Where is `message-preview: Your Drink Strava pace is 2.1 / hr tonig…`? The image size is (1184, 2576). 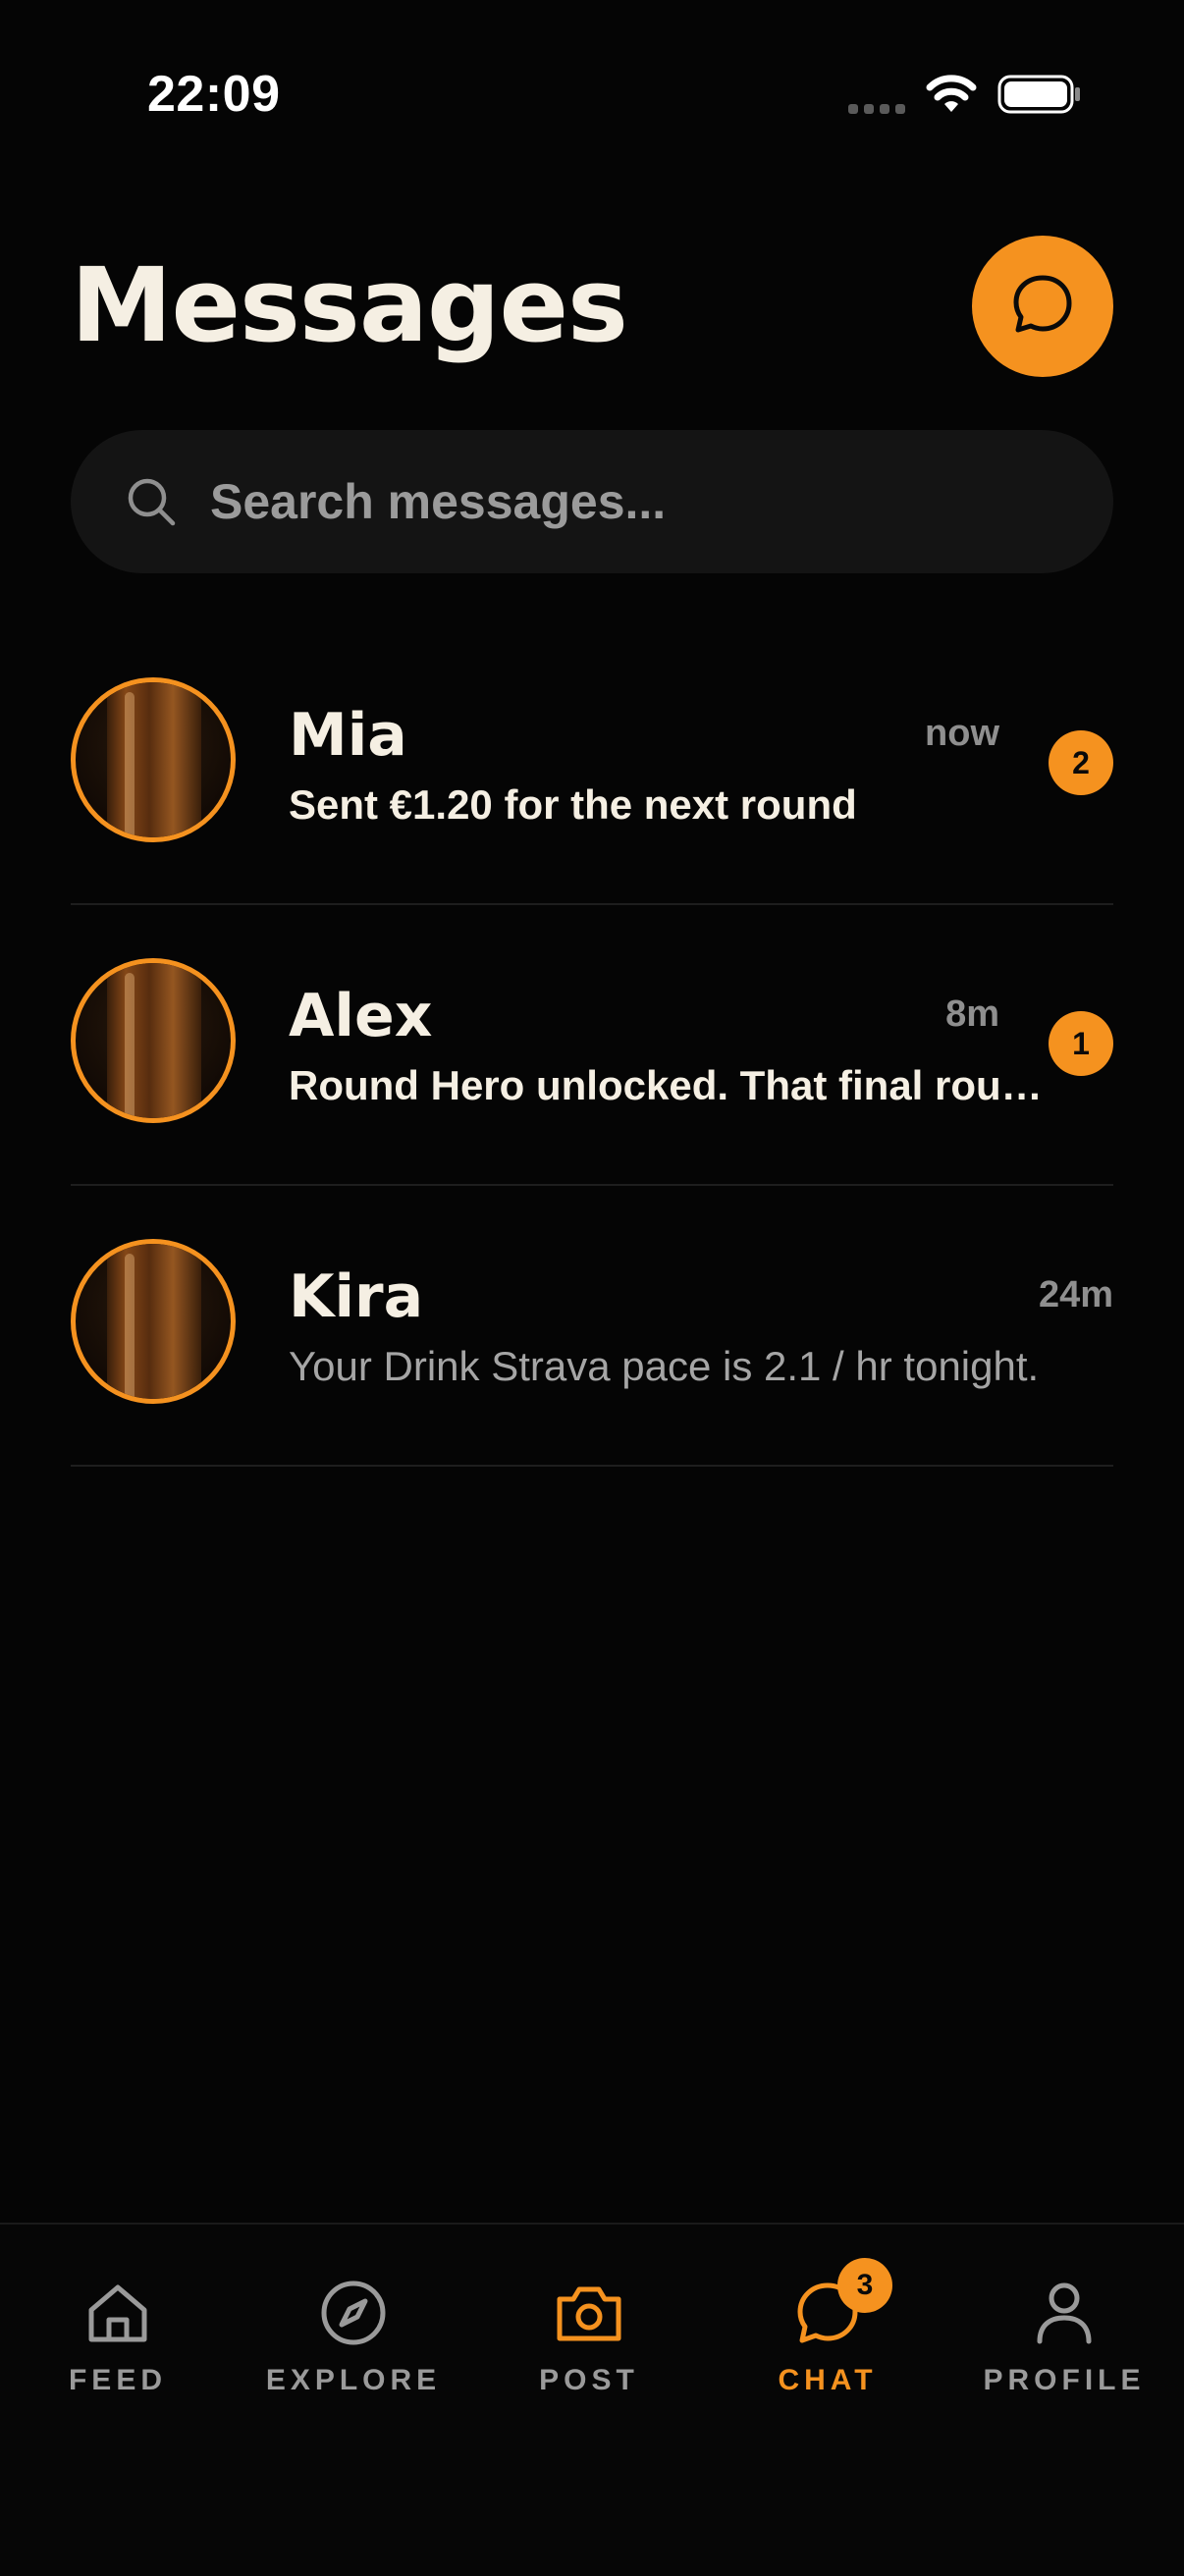
message-preview: Your Drink Strava pace is 2.1 / hr tonig… is located at coordinates (664, 1366).